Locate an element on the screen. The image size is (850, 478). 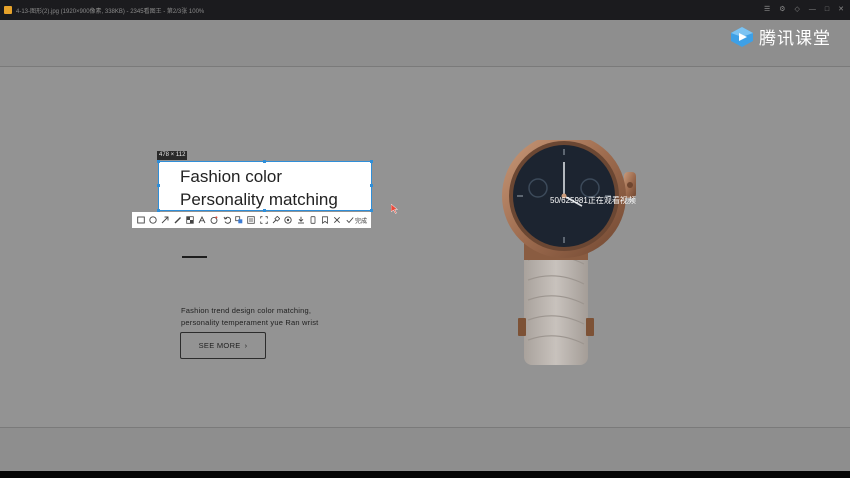
page-header-band is located at coordinates (425, 43).